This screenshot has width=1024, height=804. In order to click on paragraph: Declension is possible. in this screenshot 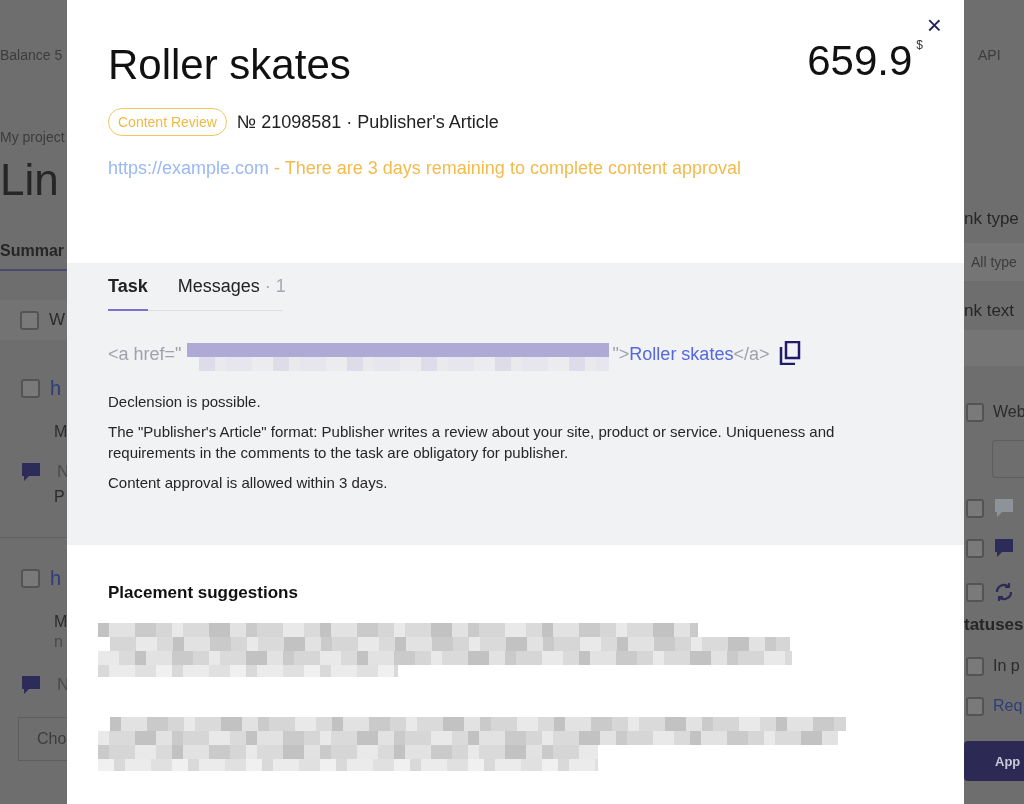, I will do `click(185, 402)`.